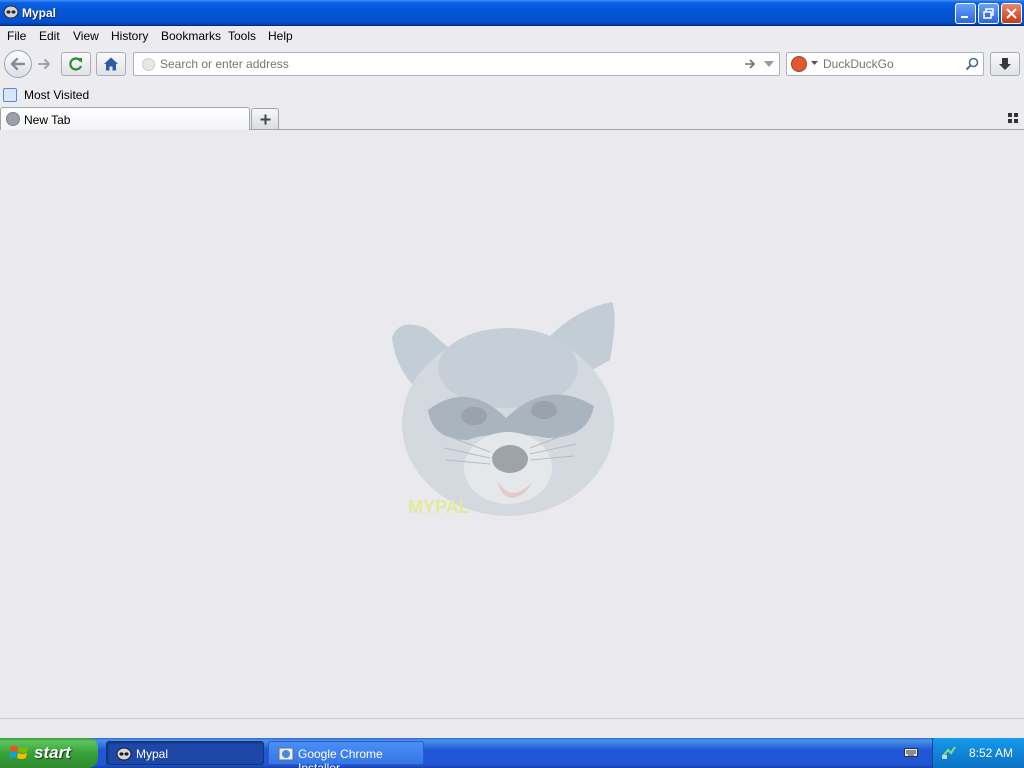 This screenshot has height=768, width=1024. I want to click on home-button, so click(111, 64).